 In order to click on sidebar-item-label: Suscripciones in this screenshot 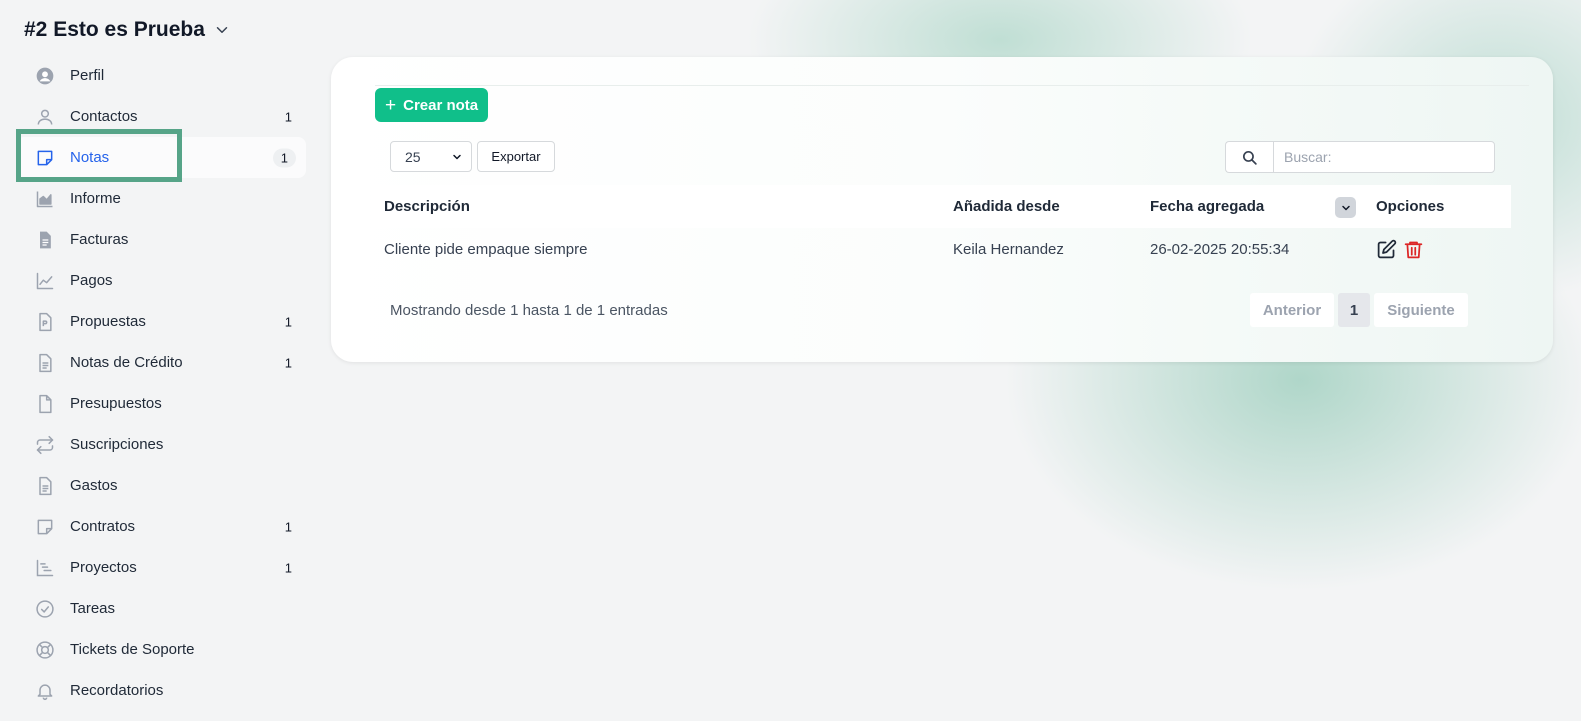, I will do `click(117, 444)`.